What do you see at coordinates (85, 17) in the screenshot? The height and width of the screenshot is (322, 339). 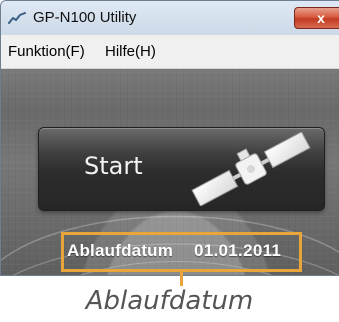 I see `window-title: GP-N100 Utility` at bounding box center [85, 17].